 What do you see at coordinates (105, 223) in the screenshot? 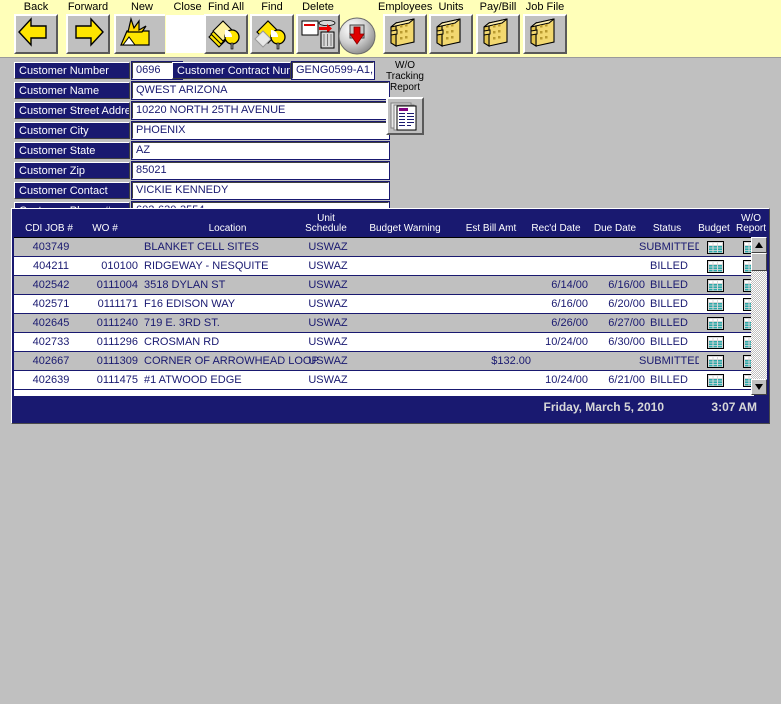
I see `grid-column-header: WO #` at bounding box center [105, 223].